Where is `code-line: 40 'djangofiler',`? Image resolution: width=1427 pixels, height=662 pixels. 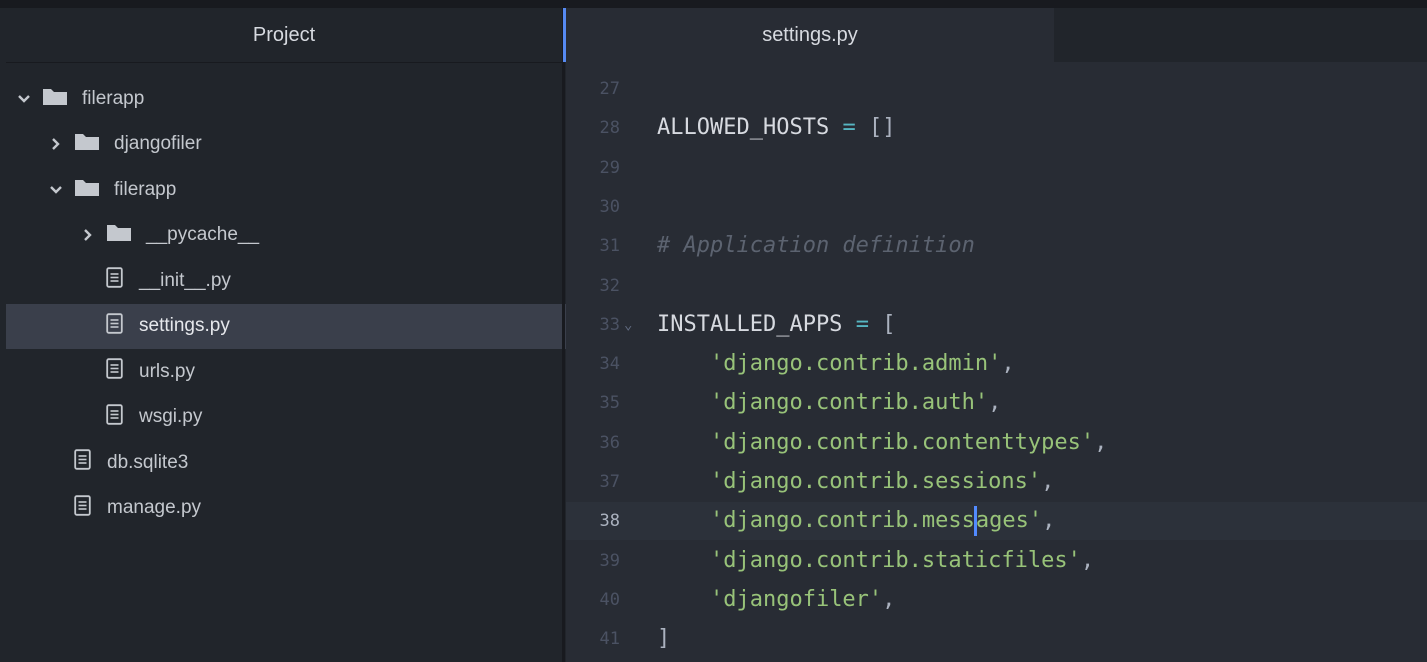
code-line: 40 'djangofiler', is located at coordinates (996, 600).